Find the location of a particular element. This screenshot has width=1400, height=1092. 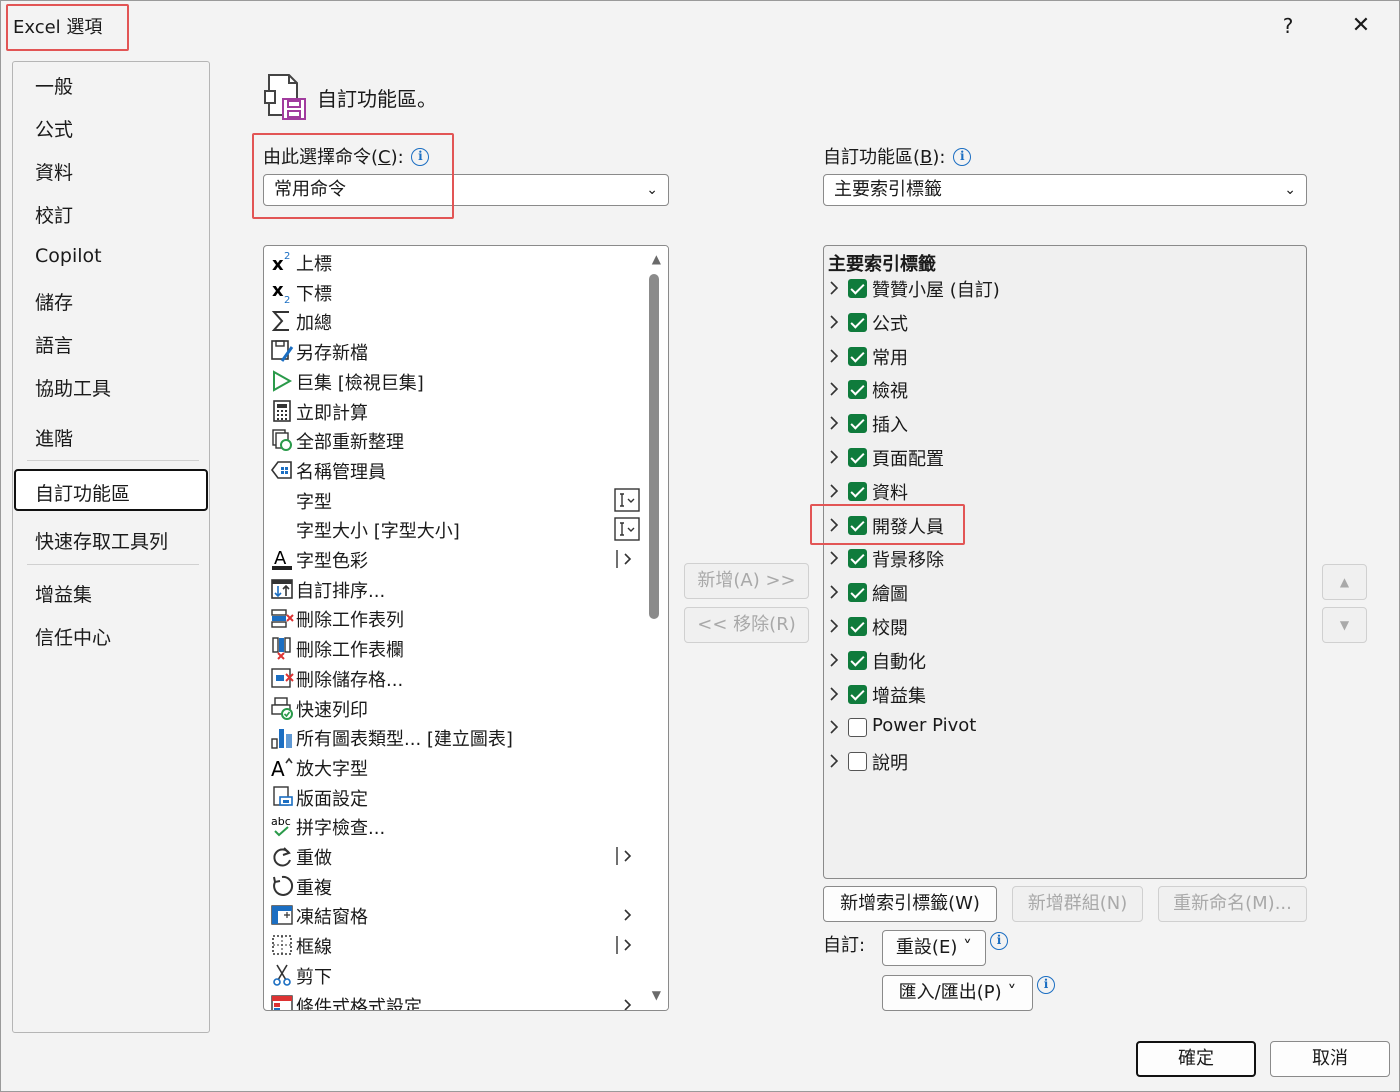

command-list-item: 加總 is located at coordinates (458, 321).